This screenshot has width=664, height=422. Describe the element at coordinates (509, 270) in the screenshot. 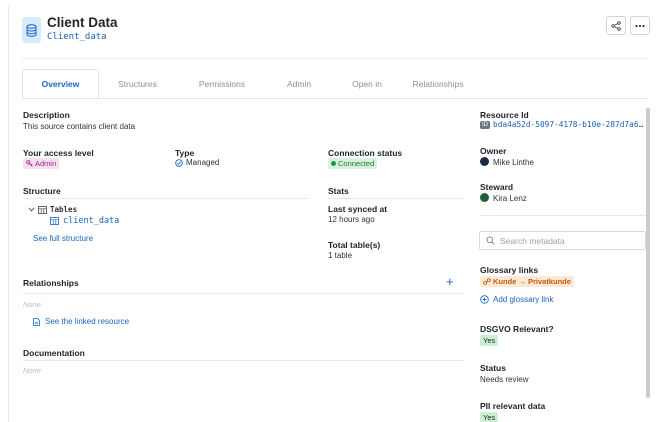

I see `glossary-links-label: Glossary links` at that location.